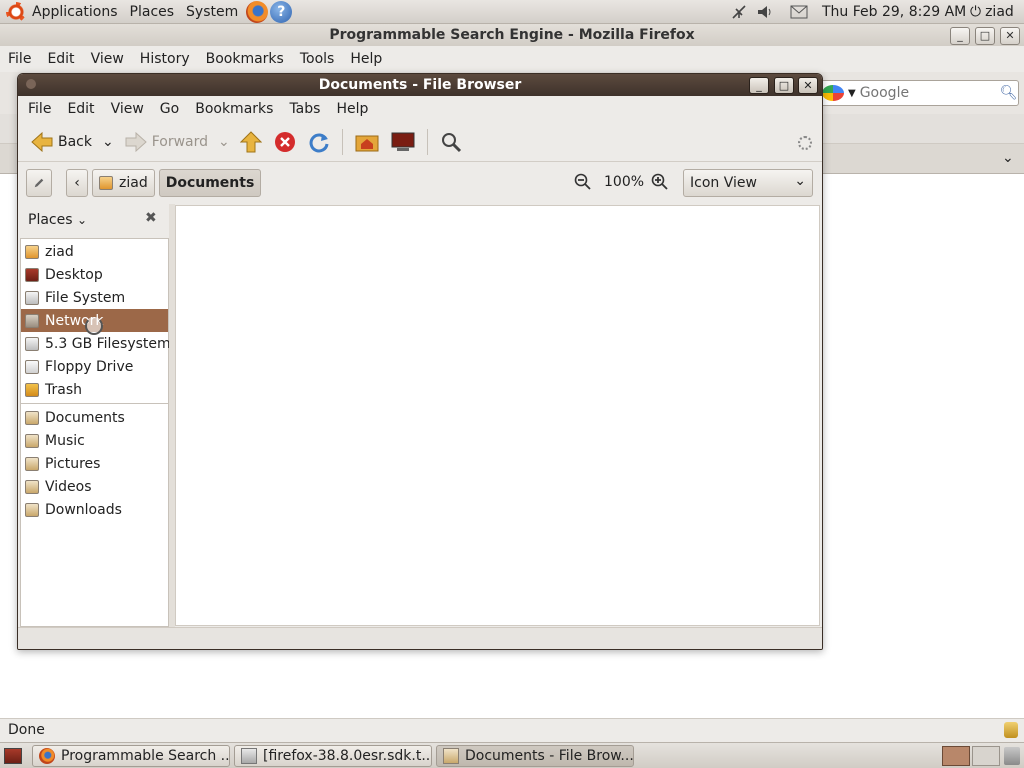 Image resolution: width=1024 pixels, height=768 pixels. I want to click on fb-menu-file: File, so click(39, 109).